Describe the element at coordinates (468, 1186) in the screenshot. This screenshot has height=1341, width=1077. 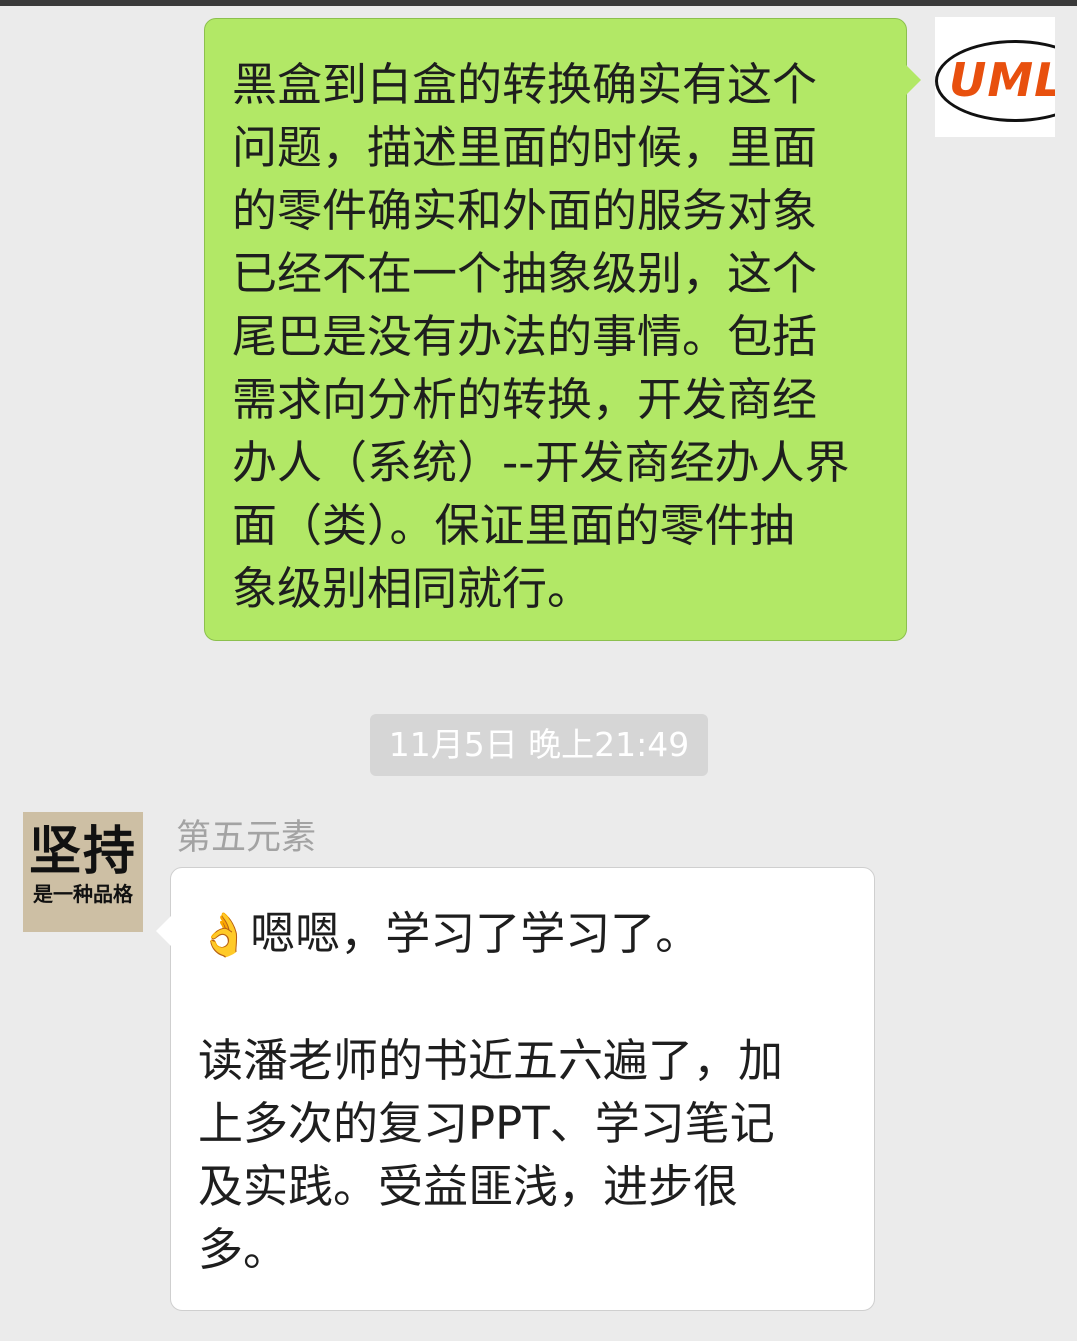
I see `message-line: 及实践。受益匪浅，进步很` at that location.